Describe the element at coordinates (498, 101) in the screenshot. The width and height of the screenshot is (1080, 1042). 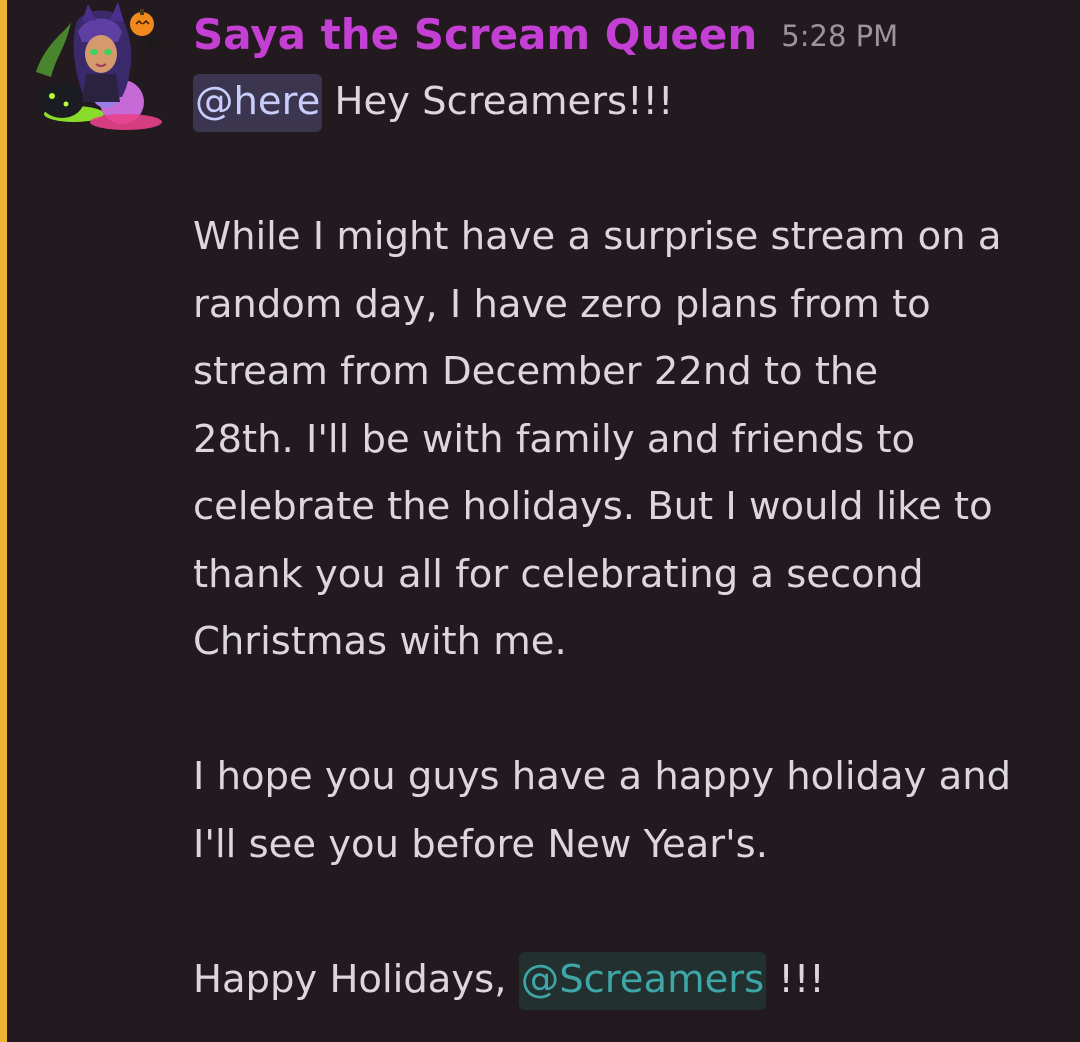
I see `greeting-text: Hey Screamers!!!` at that location.